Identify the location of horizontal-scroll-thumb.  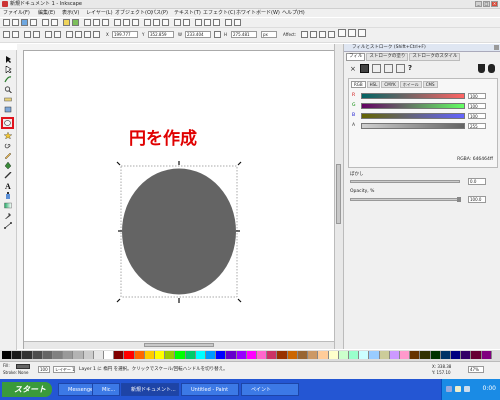
(179, 345).